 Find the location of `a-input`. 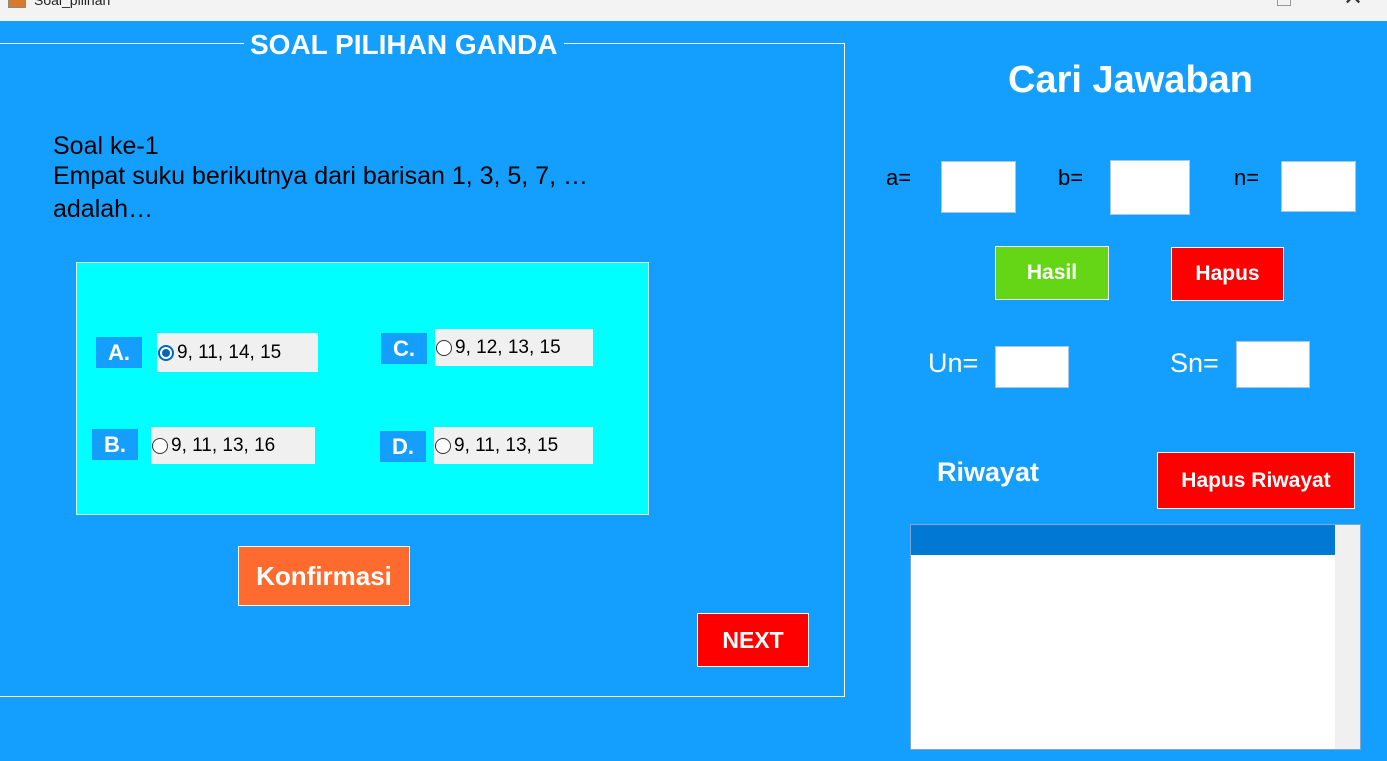

a-input is located at coordinates (978, 187).